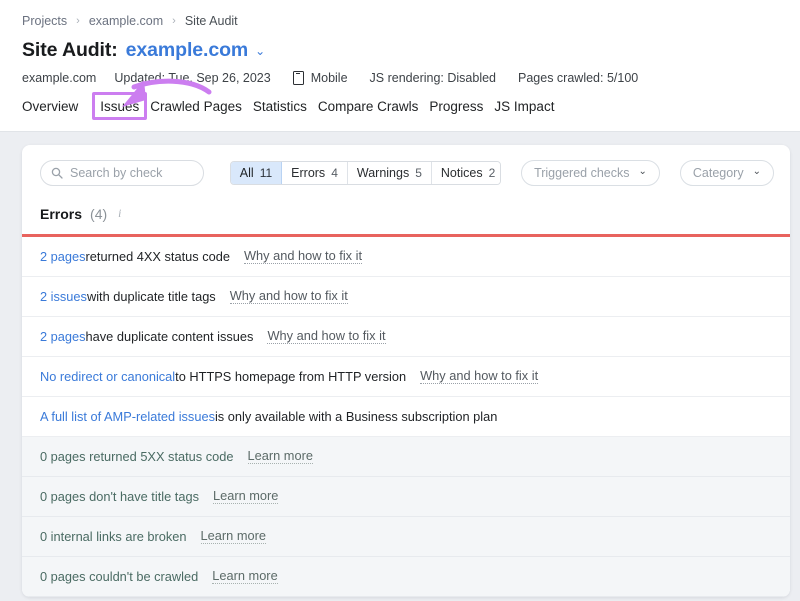  I want to click on project-domain-selector: example.com, so click(187, 50).